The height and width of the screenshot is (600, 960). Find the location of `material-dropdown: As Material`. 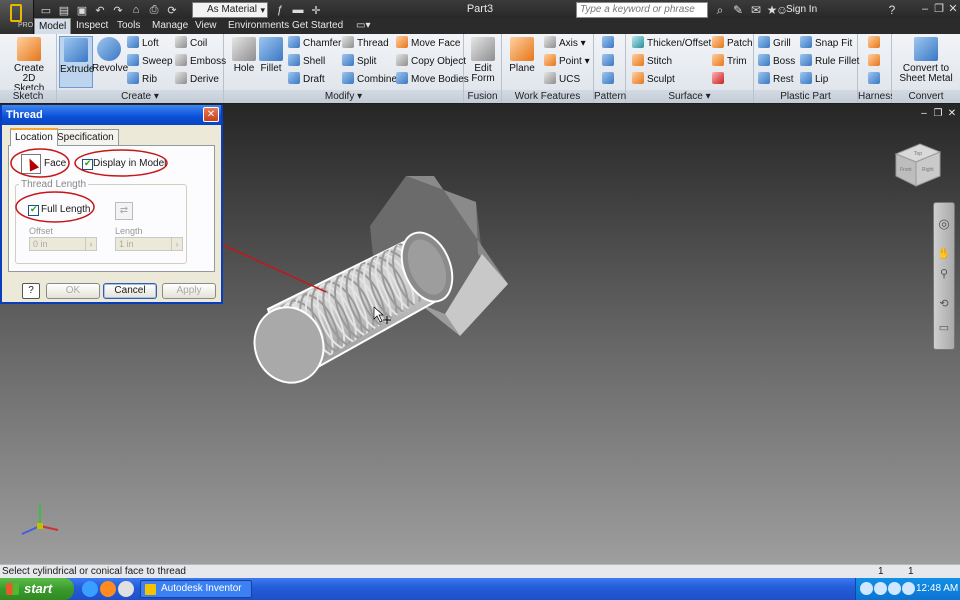

material-dropdown: As Material is located at coordinates (230, 10).